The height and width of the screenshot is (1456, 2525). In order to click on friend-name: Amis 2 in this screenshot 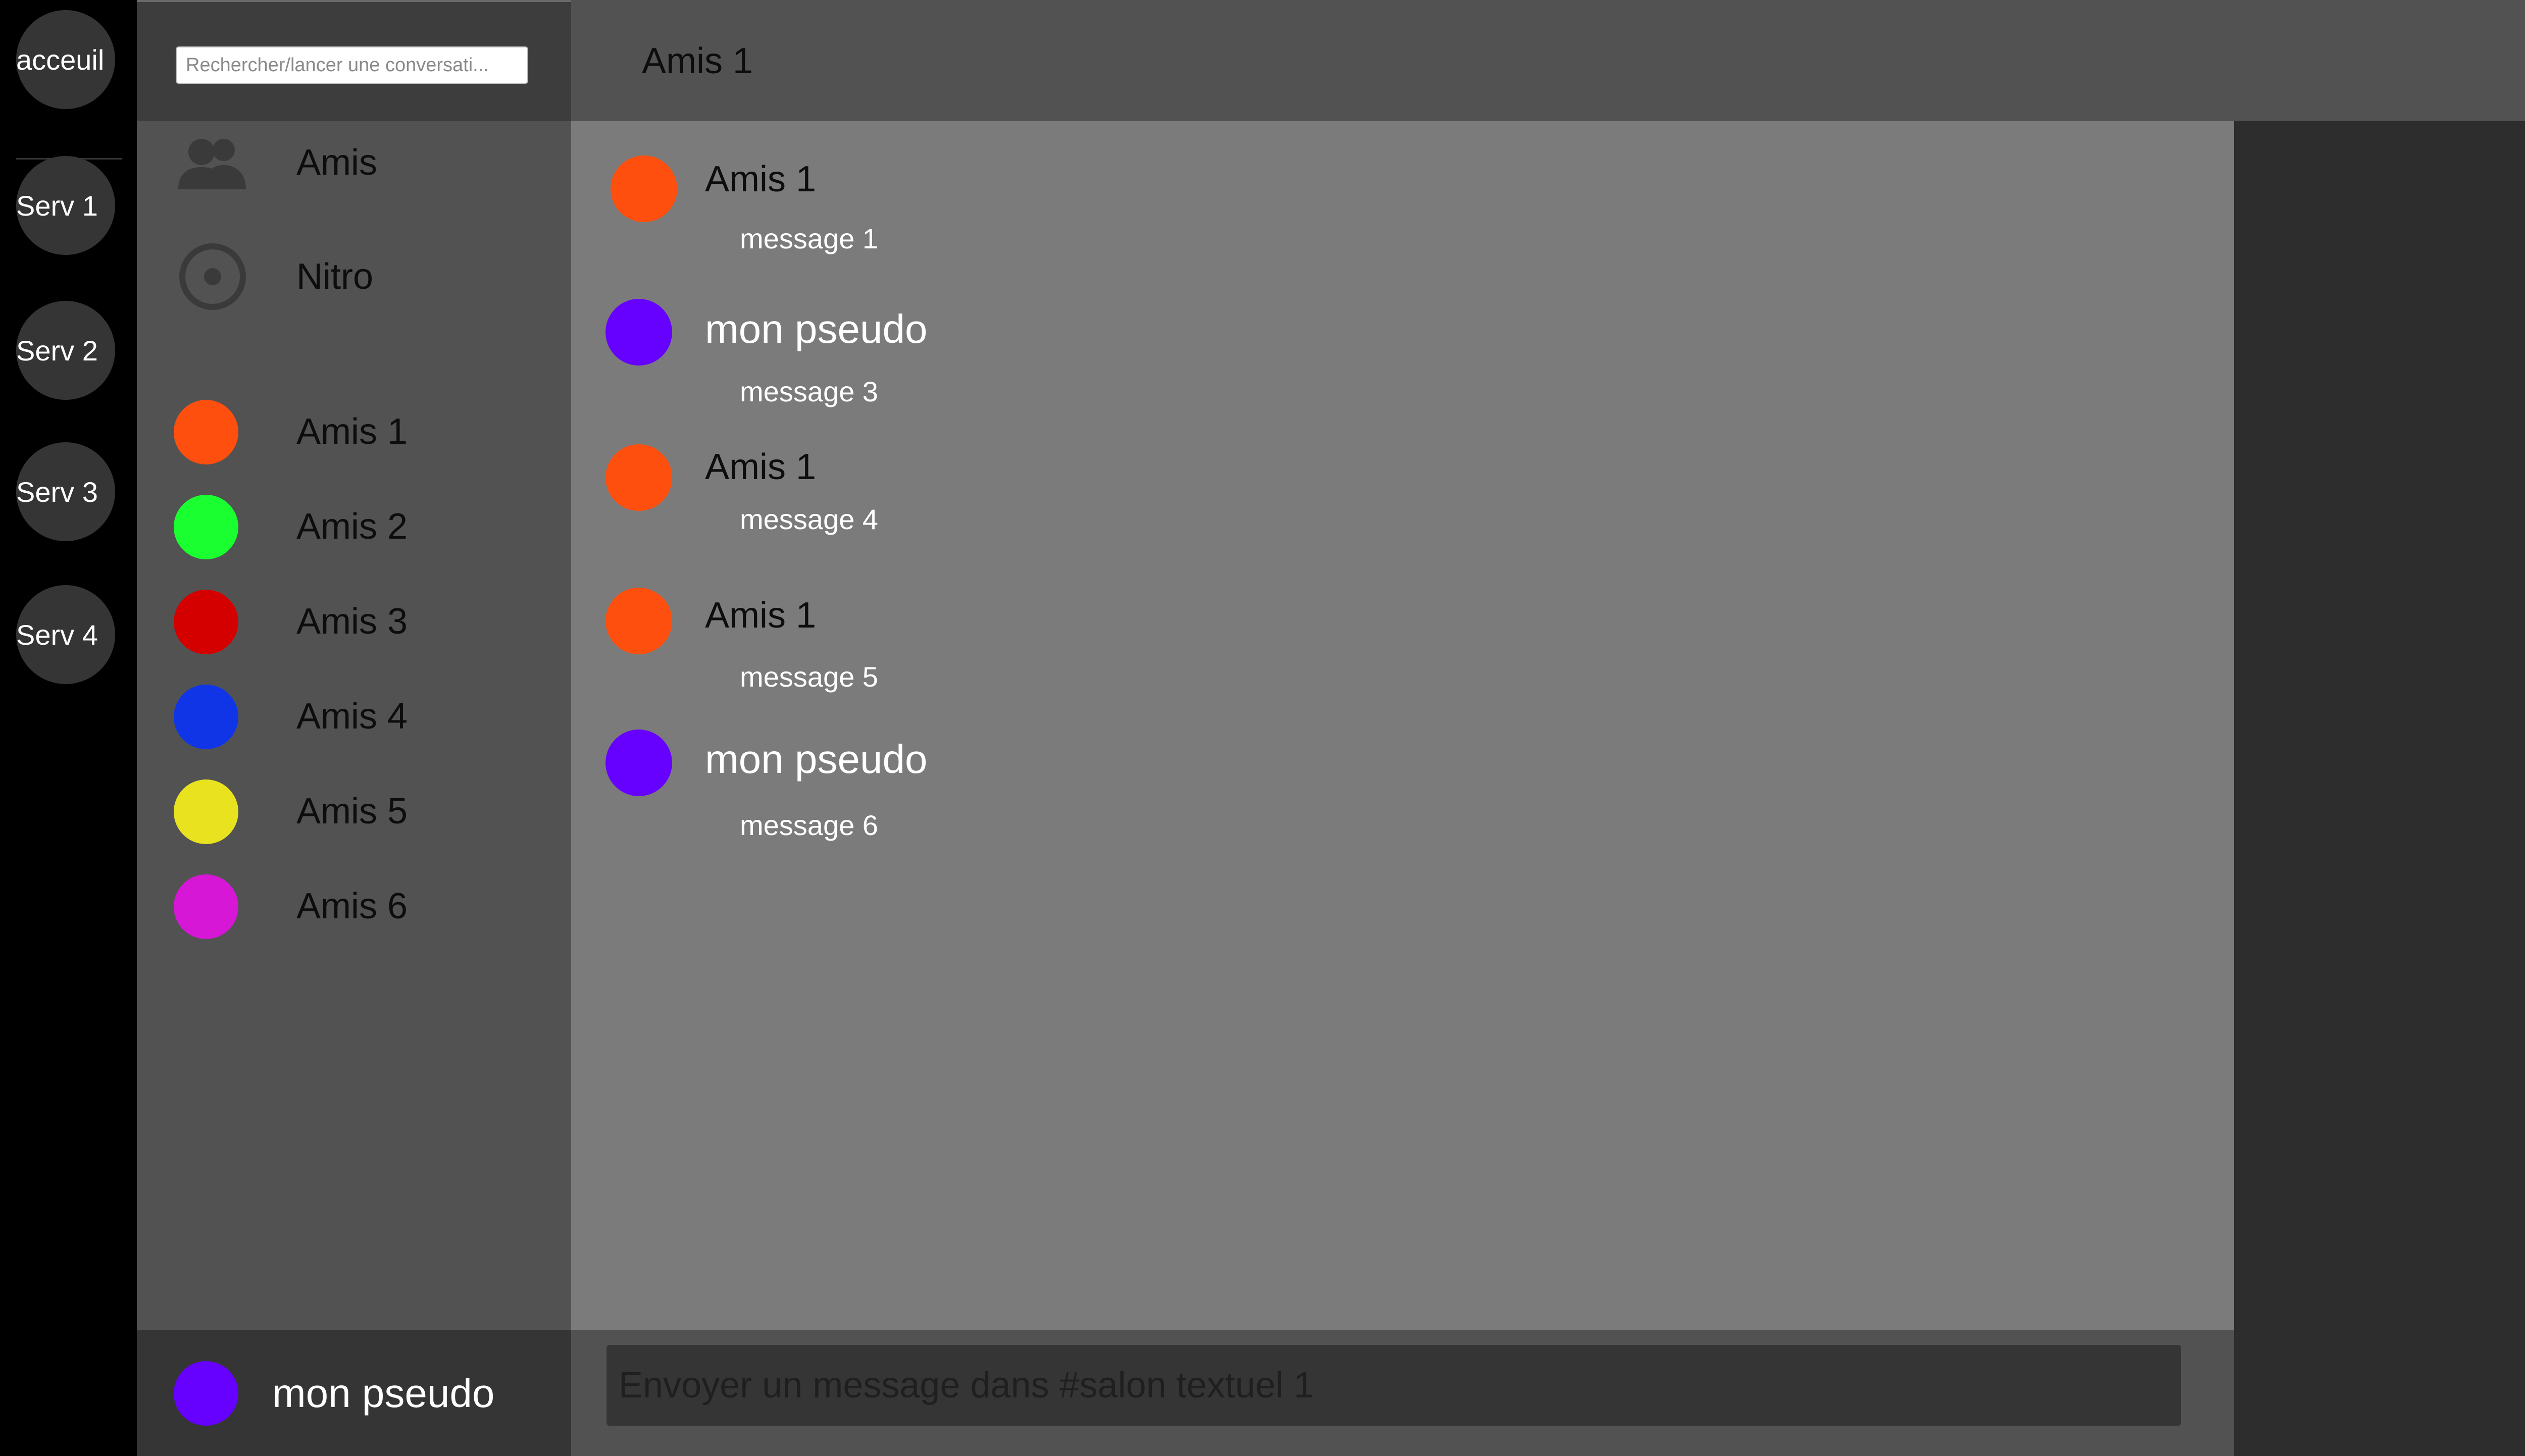, I will do `click(352, 526)`.